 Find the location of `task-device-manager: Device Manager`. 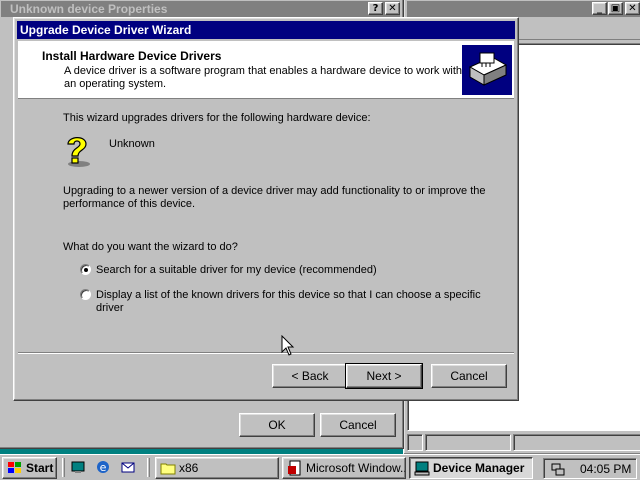

task-device-manager: Device Manager is located at coordinates (471, 468).